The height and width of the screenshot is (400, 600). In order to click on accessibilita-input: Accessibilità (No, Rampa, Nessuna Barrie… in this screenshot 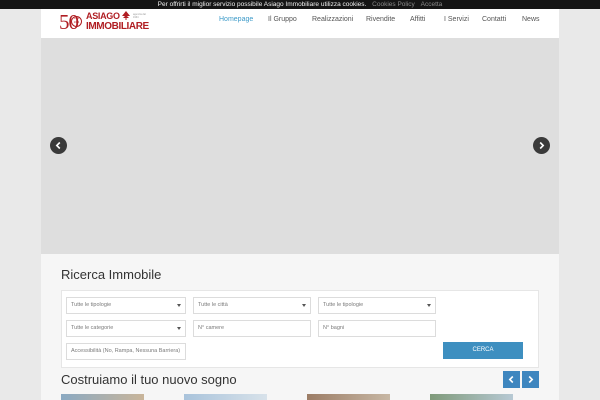, I will do `click(126, 351)`.